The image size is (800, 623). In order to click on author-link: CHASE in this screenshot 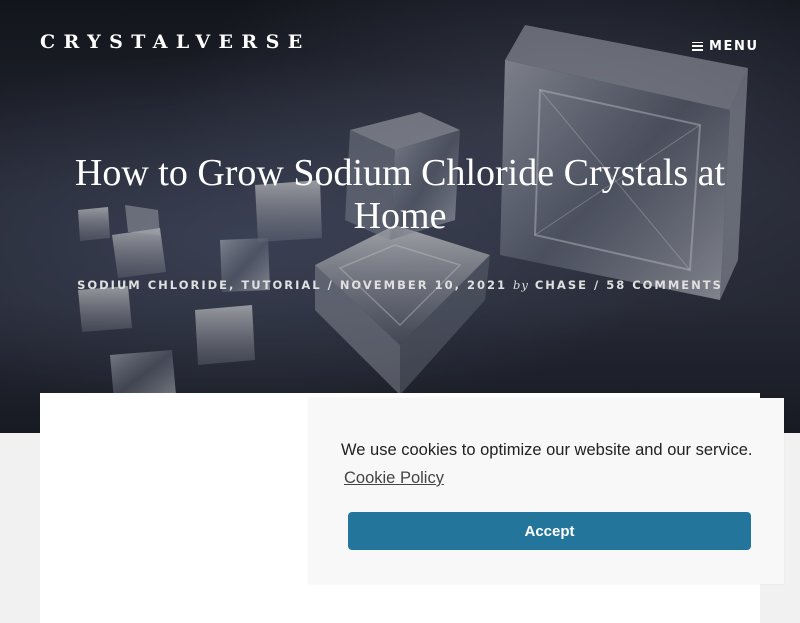, I will do `click(561, 285)`.